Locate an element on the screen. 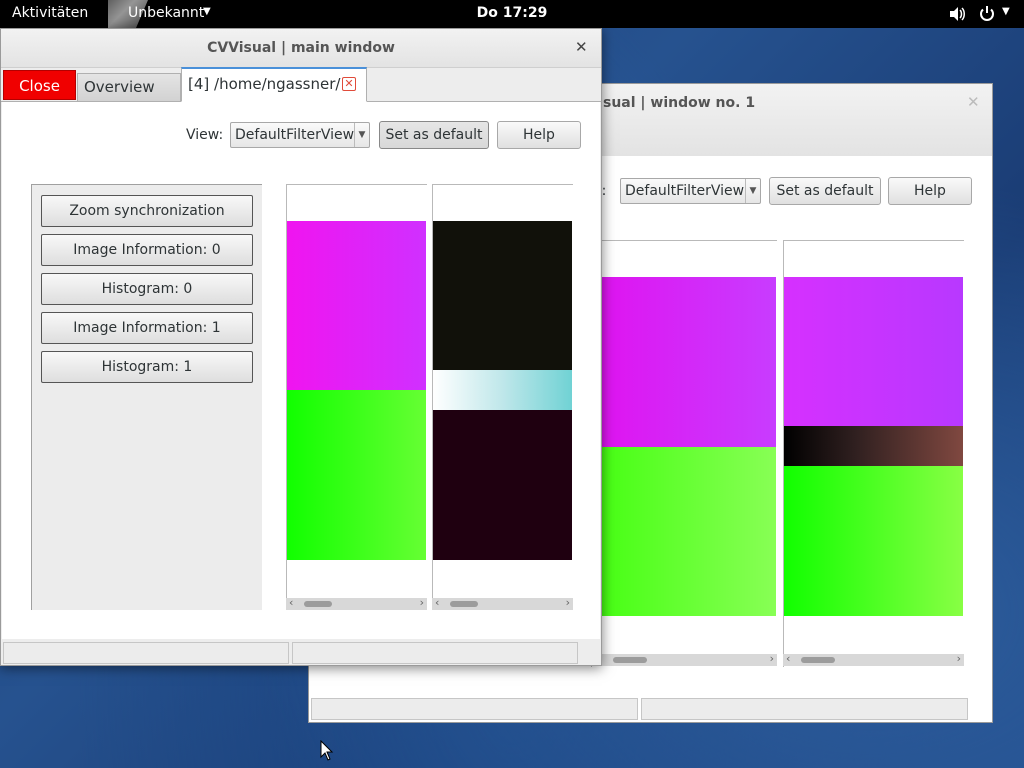 This screenshot has width=1024, height=768. main-window-title: CVVisual | main window is located at coordinates (301, 48).